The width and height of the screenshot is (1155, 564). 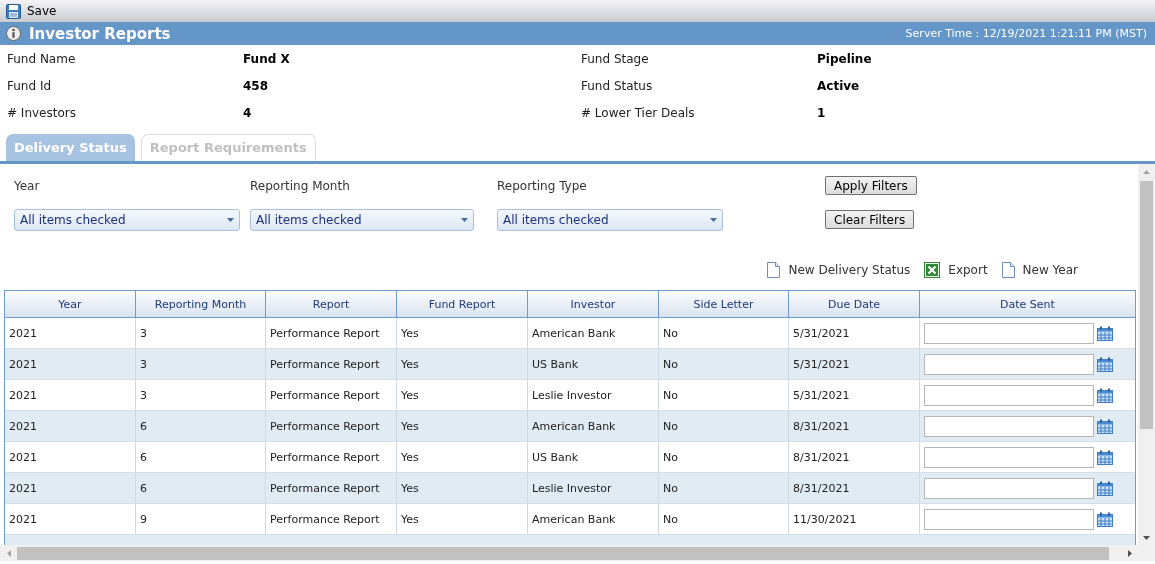 What do you see at coordinates (1026, 33) in the screenshot?
I see `server-time: Server Time : 12/19/2021 1:21:11 PM (MST)` at bounding box center [1026, 33].